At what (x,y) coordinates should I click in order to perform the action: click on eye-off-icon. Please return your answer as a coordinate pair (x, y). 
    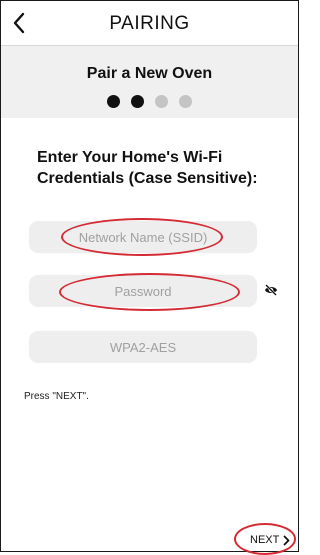
    Looking at the image, I should click on (271, 290).